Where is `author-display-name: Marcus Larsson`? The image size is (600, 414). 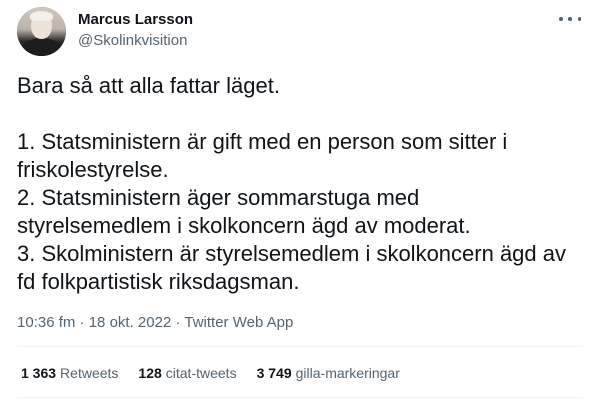
author-display-name: Marcus Larsson is located at coordinates (135, 20).